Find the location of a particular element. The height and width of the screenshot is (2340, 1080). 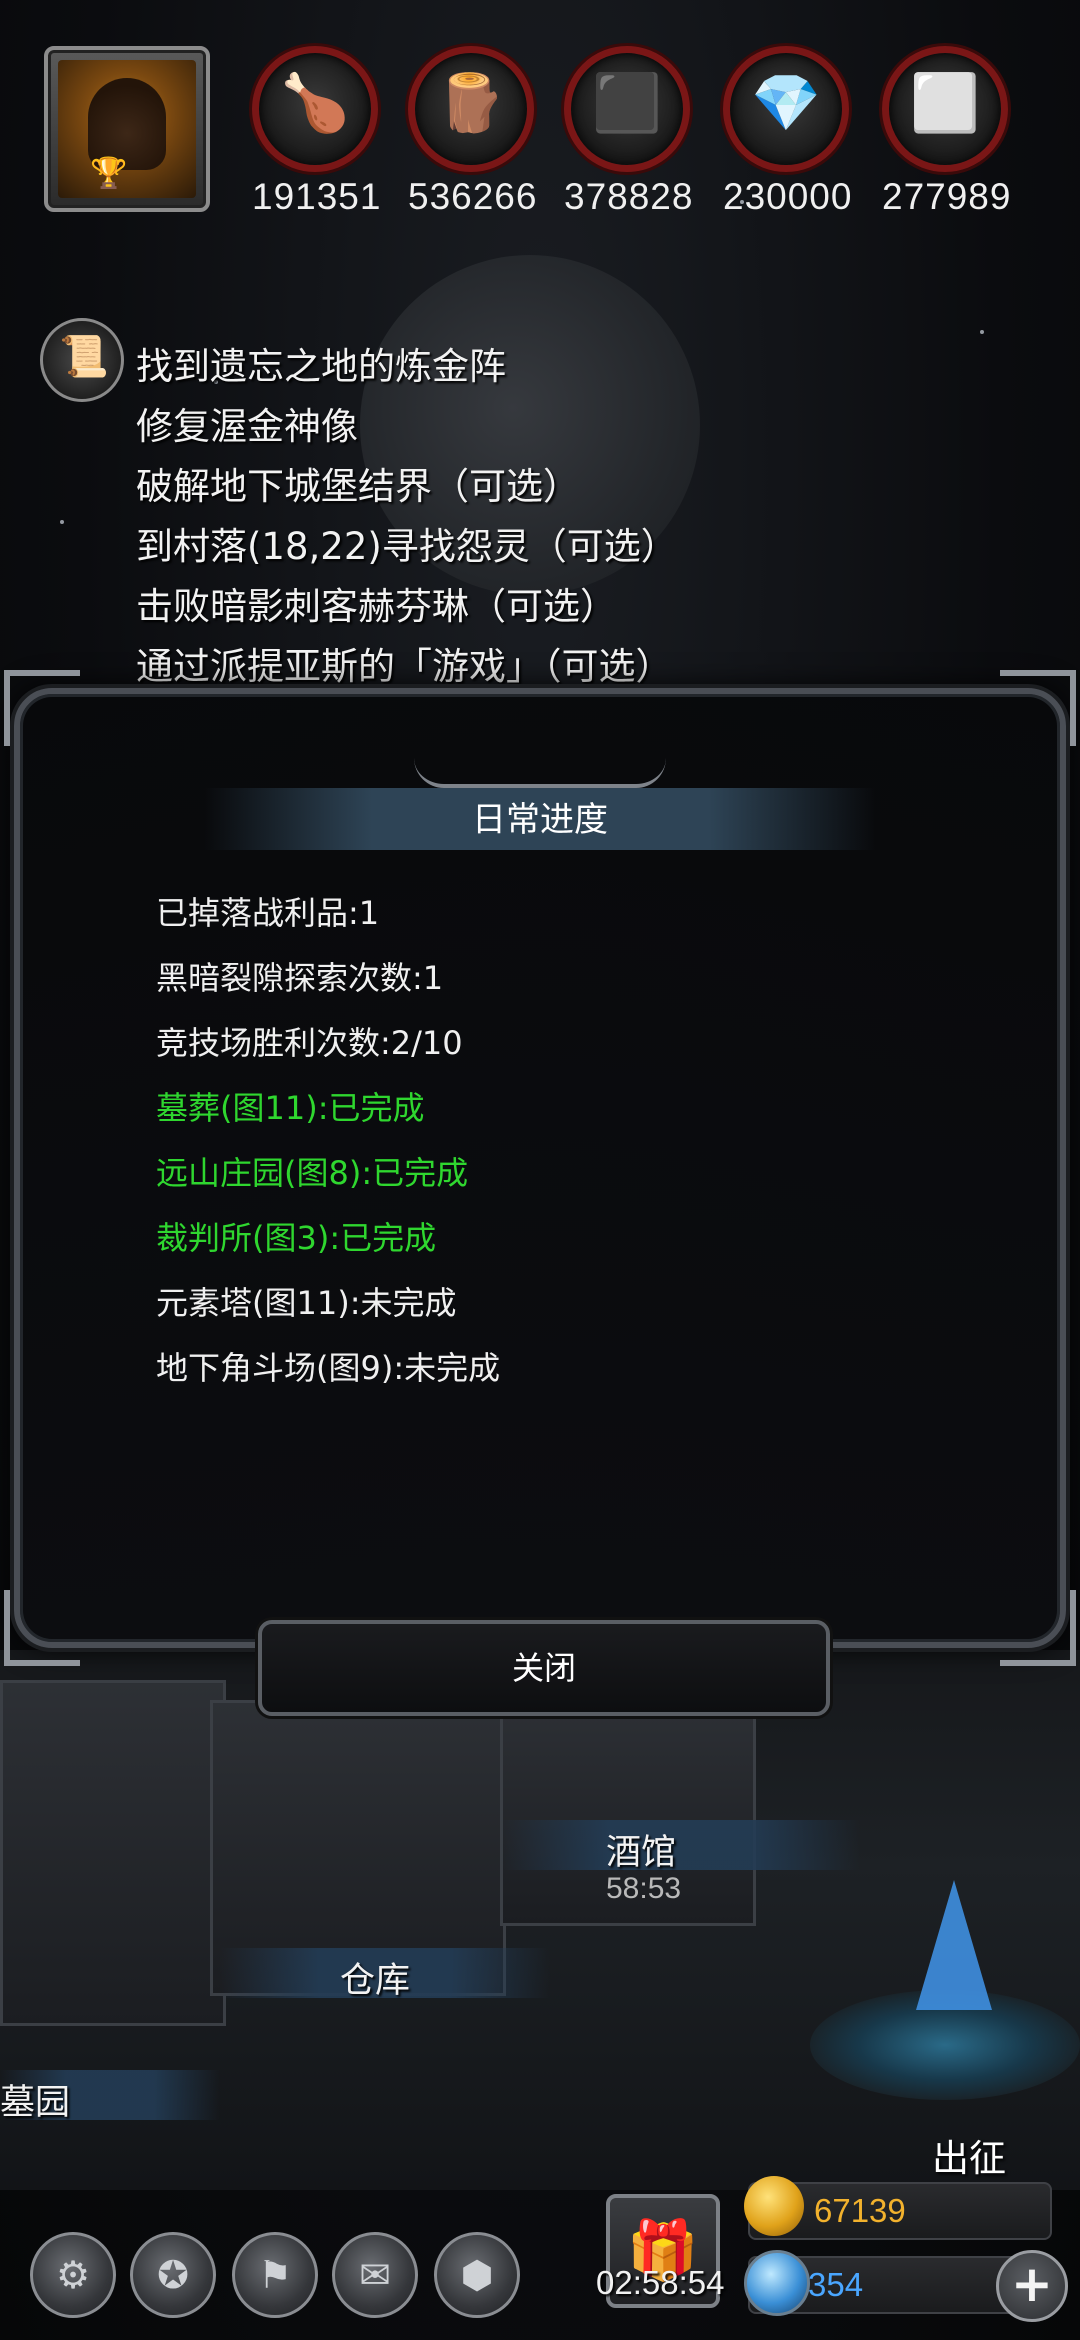

gem-icon is located at coordinates (777, 2283).